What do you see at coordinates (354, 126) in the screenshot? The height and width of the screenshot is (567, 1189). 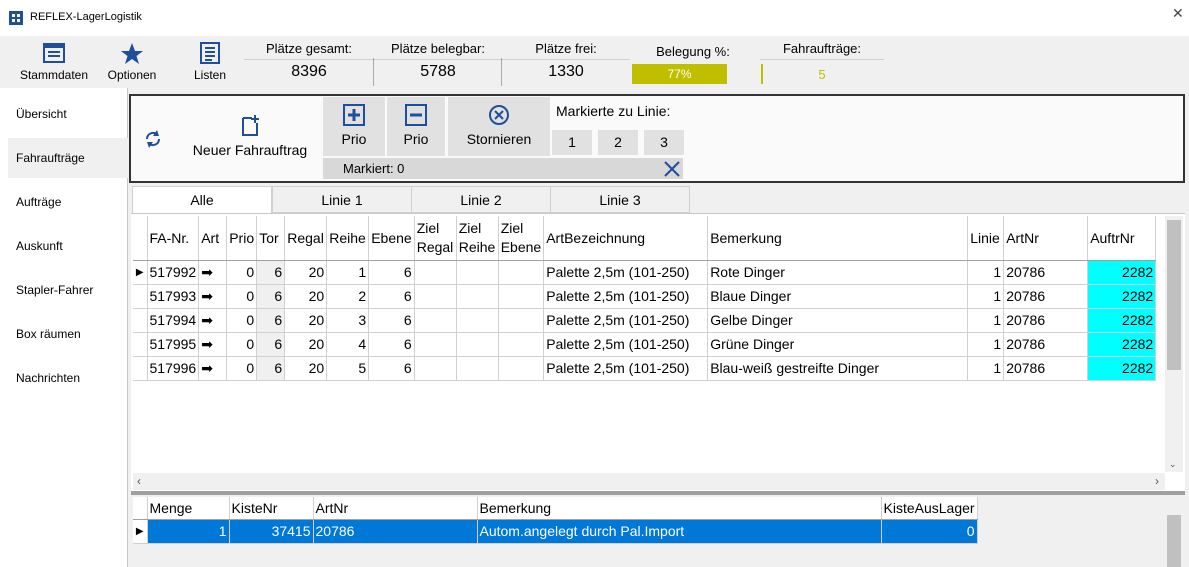 I see `prio-up-button: Prio` at bounding box center [354, 126].